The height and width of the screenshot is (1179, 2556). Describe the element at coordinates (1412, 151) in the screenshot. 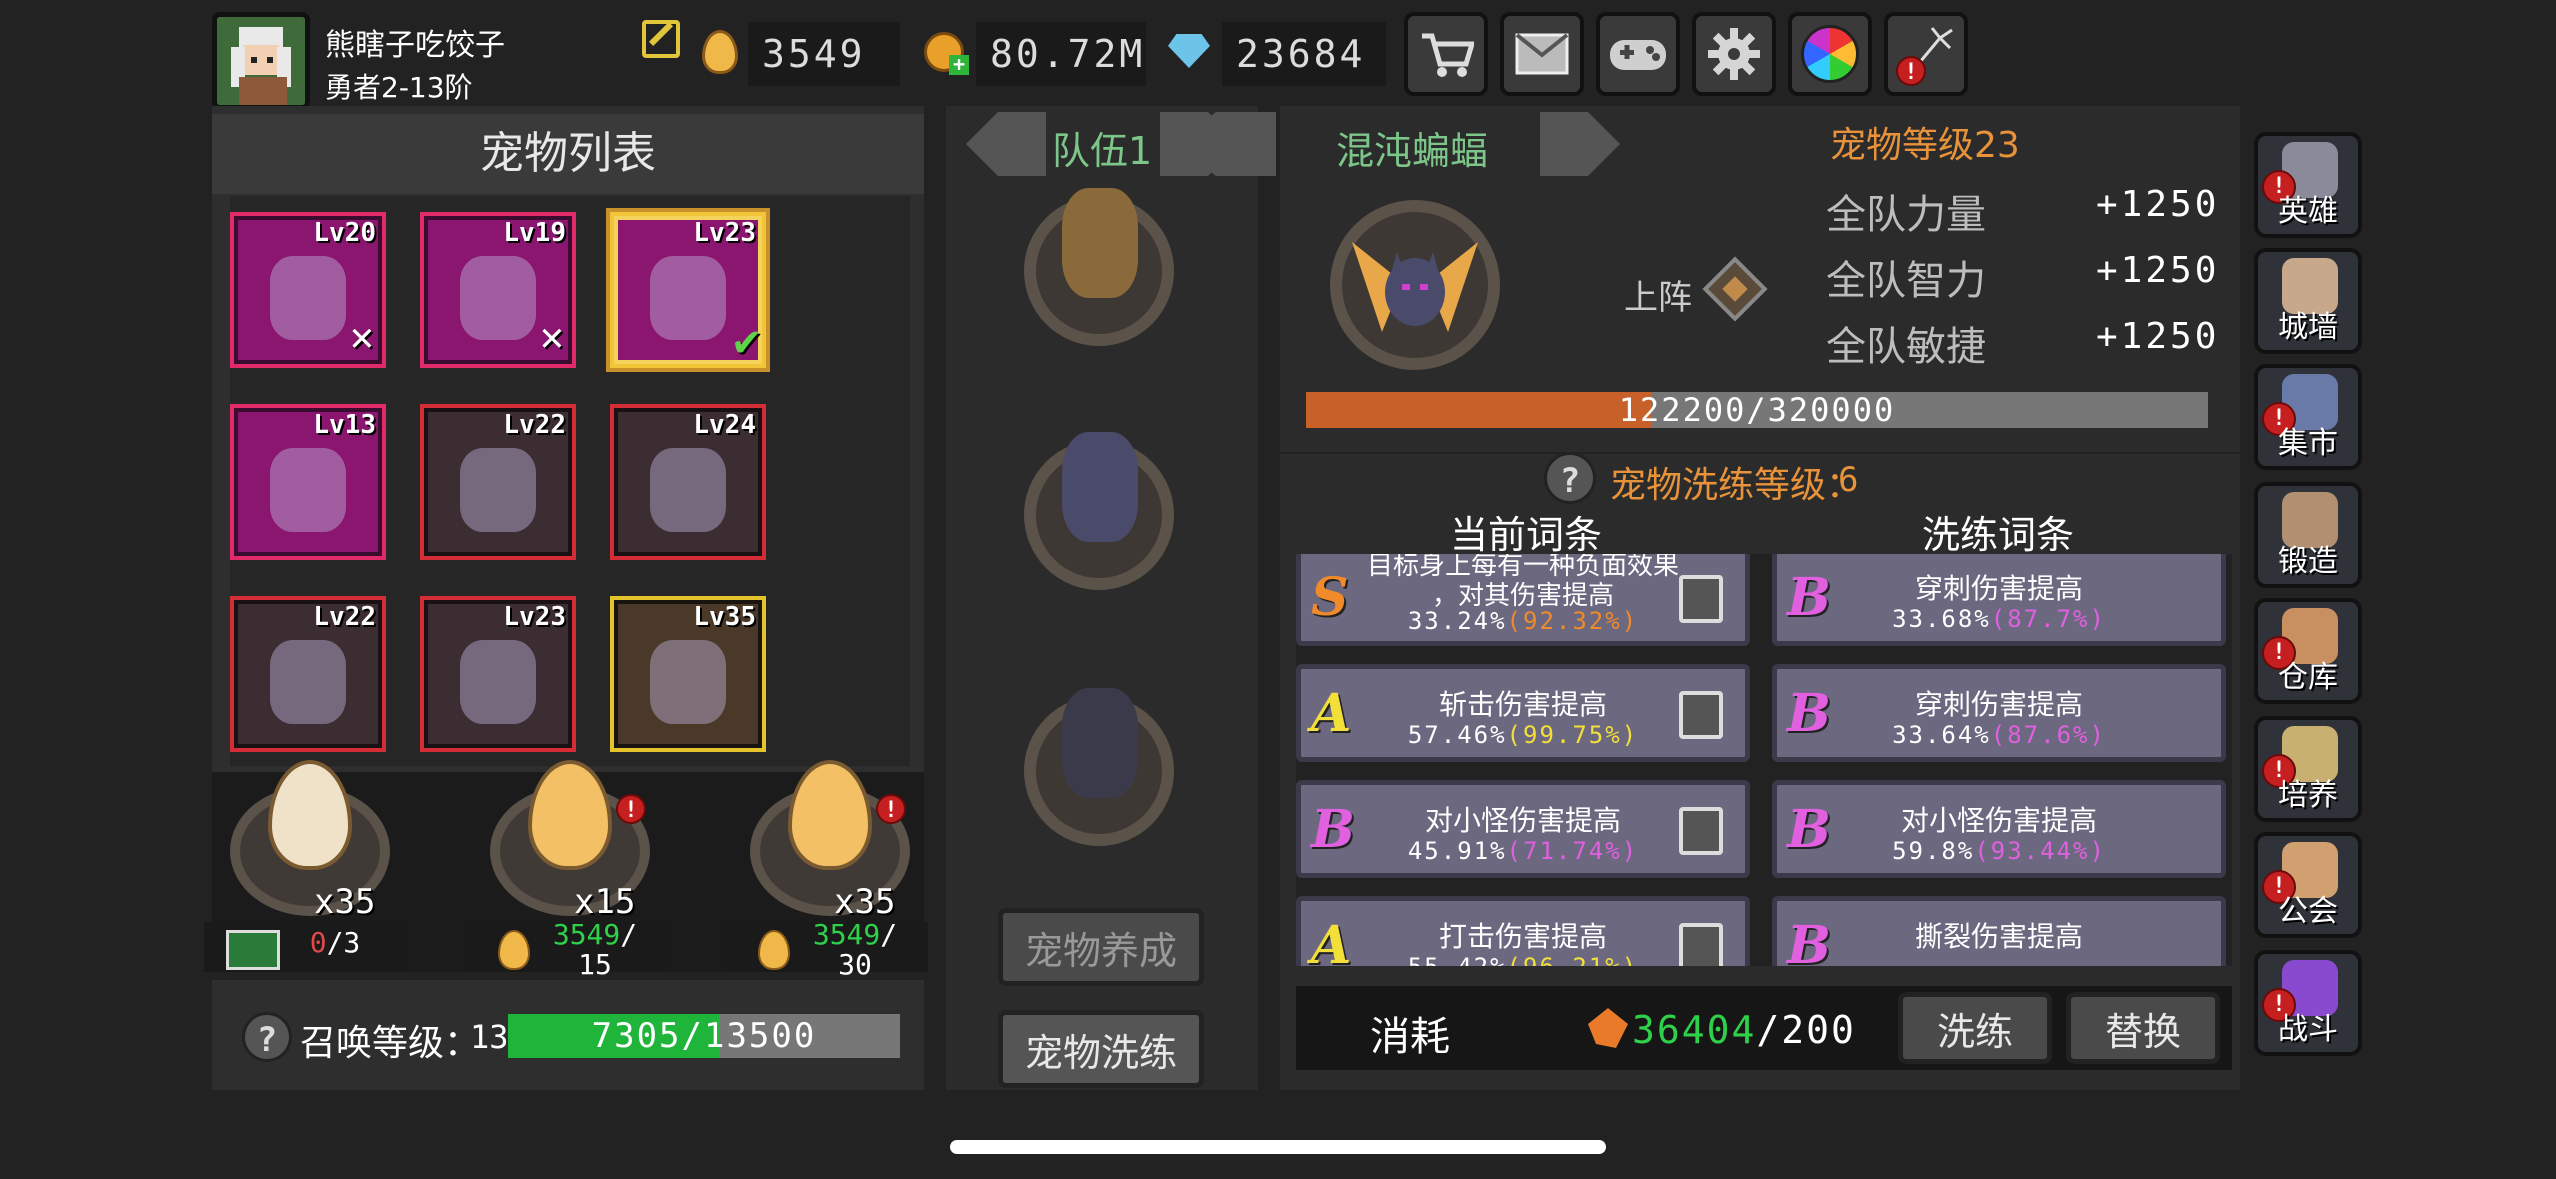

I see `pet-name: 混沌蝙蝠` at that location.